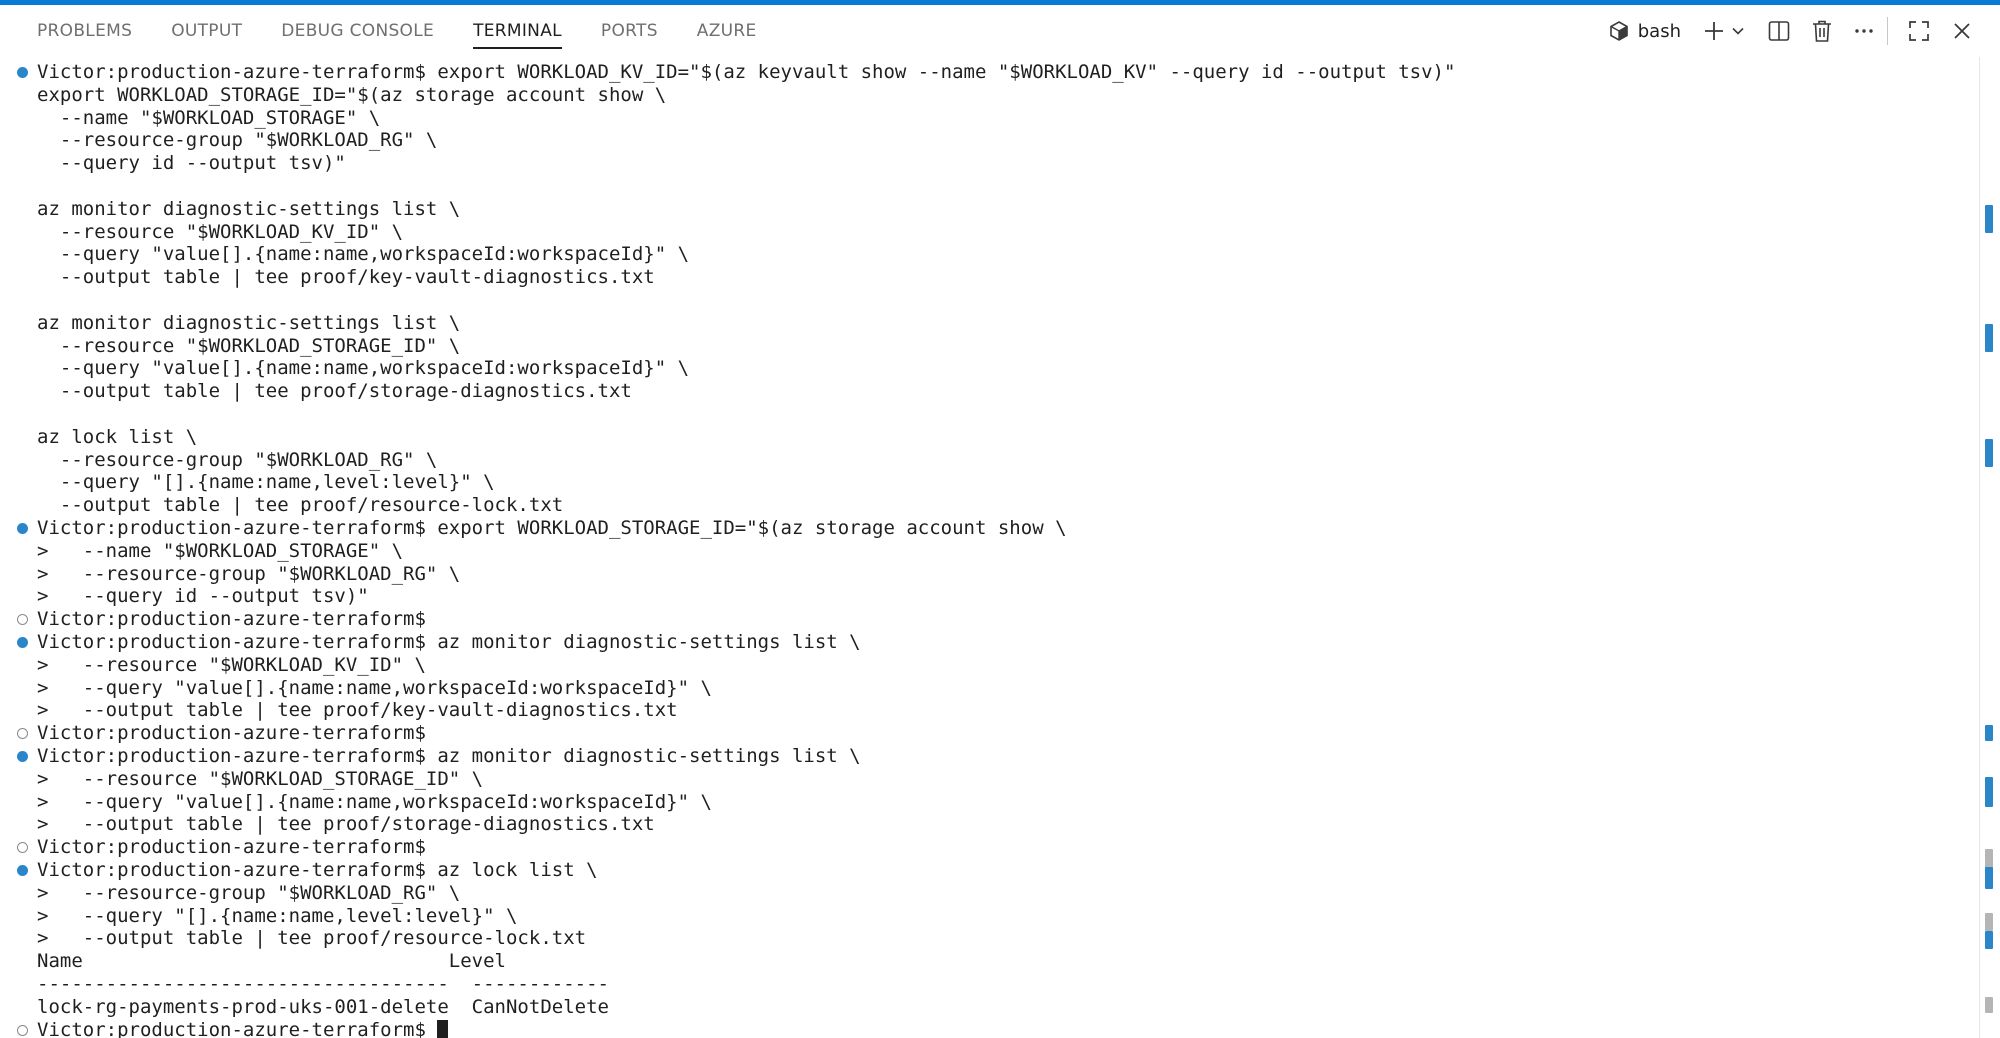 The width and height of the screenshot is (2000, 1038). I want to click on terminal-line: --resource "$WORKLOAD_KV_ID" \, so click(980, 232).